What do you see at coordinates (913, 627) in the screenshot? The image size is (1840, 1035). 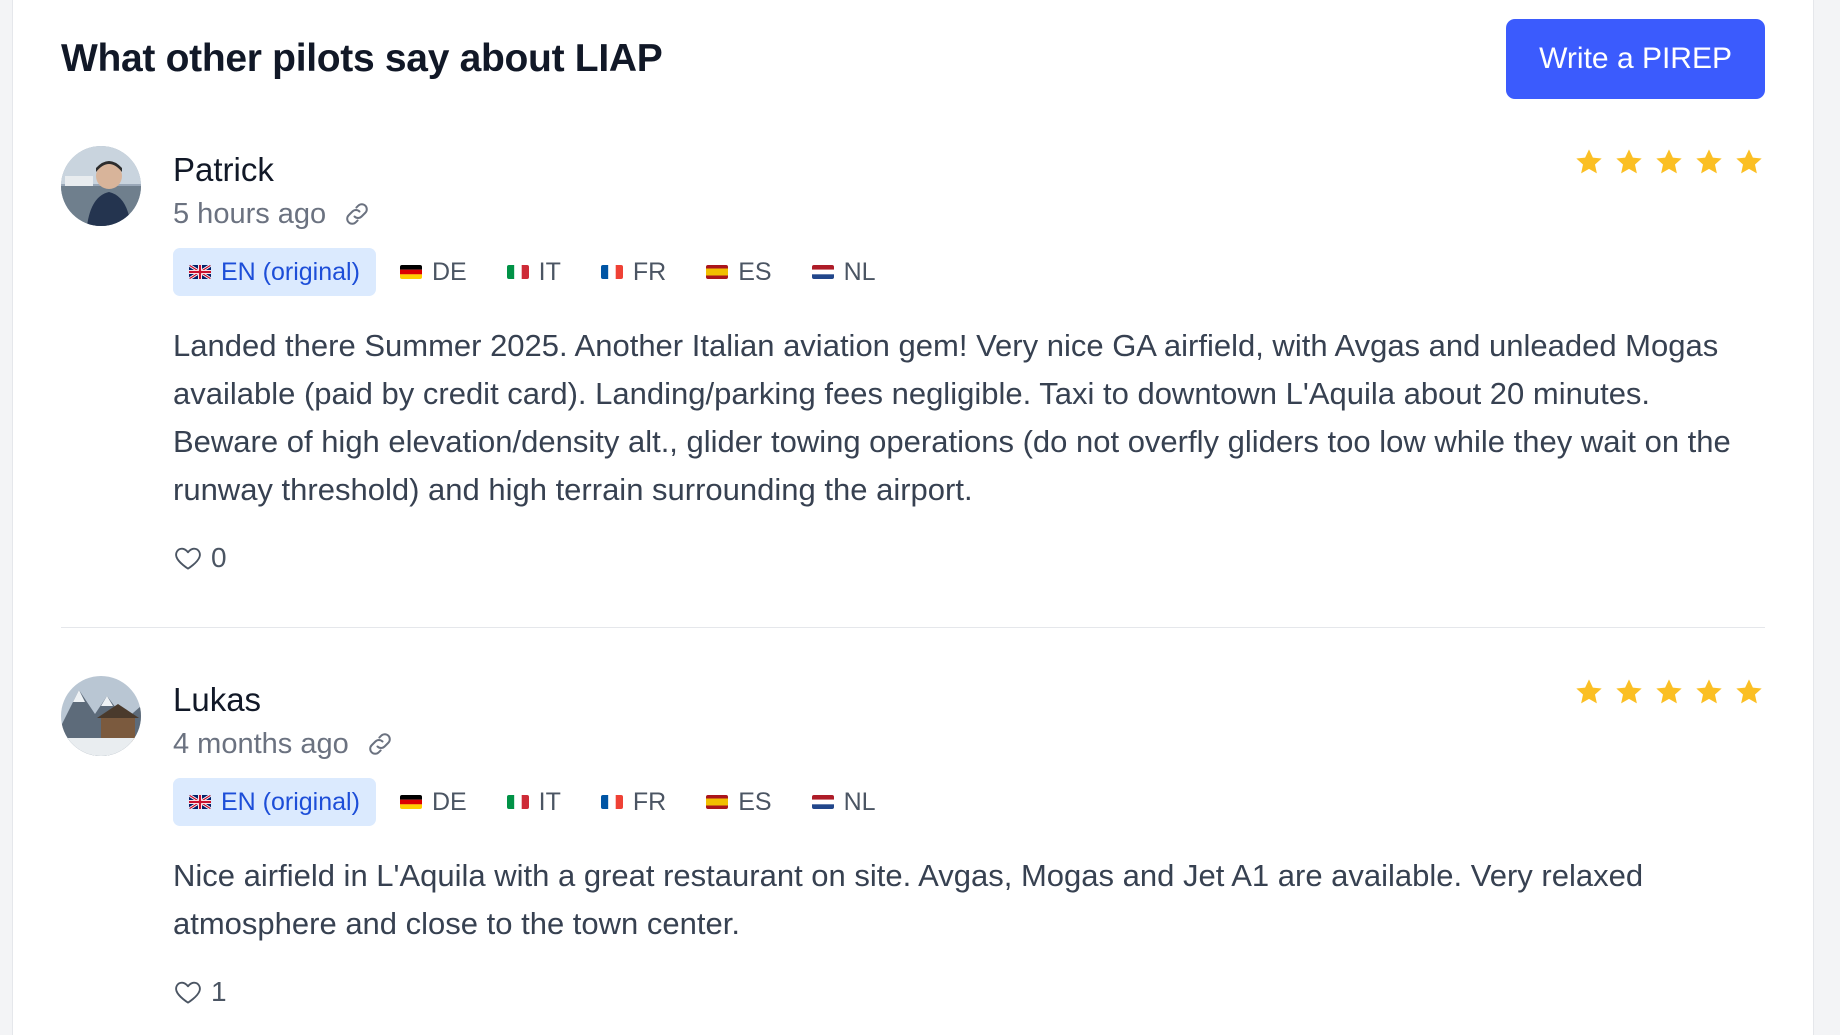 I see `review-divider` at bounding box center [913, 627].